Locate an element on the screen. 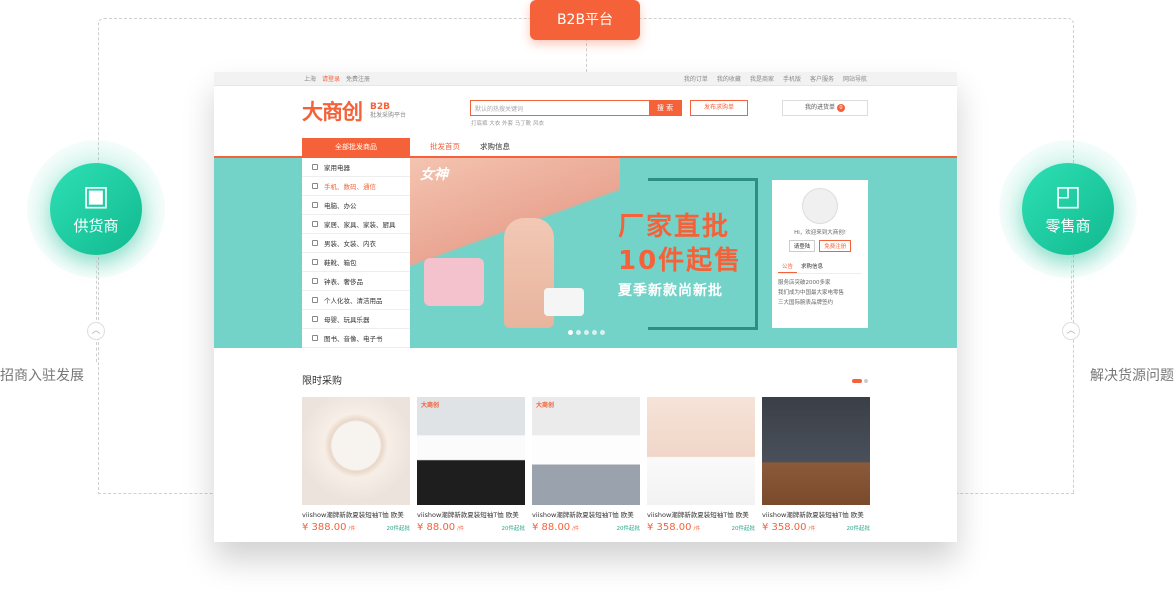 This screenshot has width=1174, height=598. cart-count: 0 is located at coordinates (841, 108).